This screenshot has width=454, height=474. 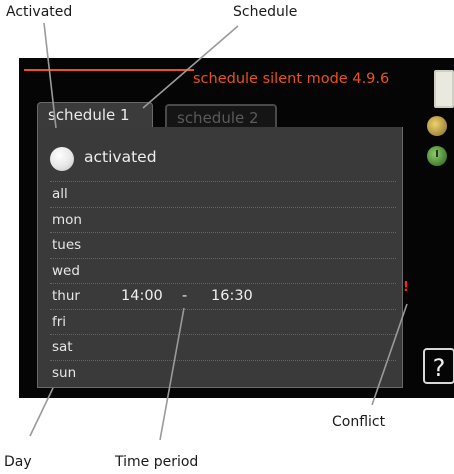 What do you see at coordinates (190, 67) in the screenshot?
I see `leader-line-schedule` at bounding box center [190, 67].